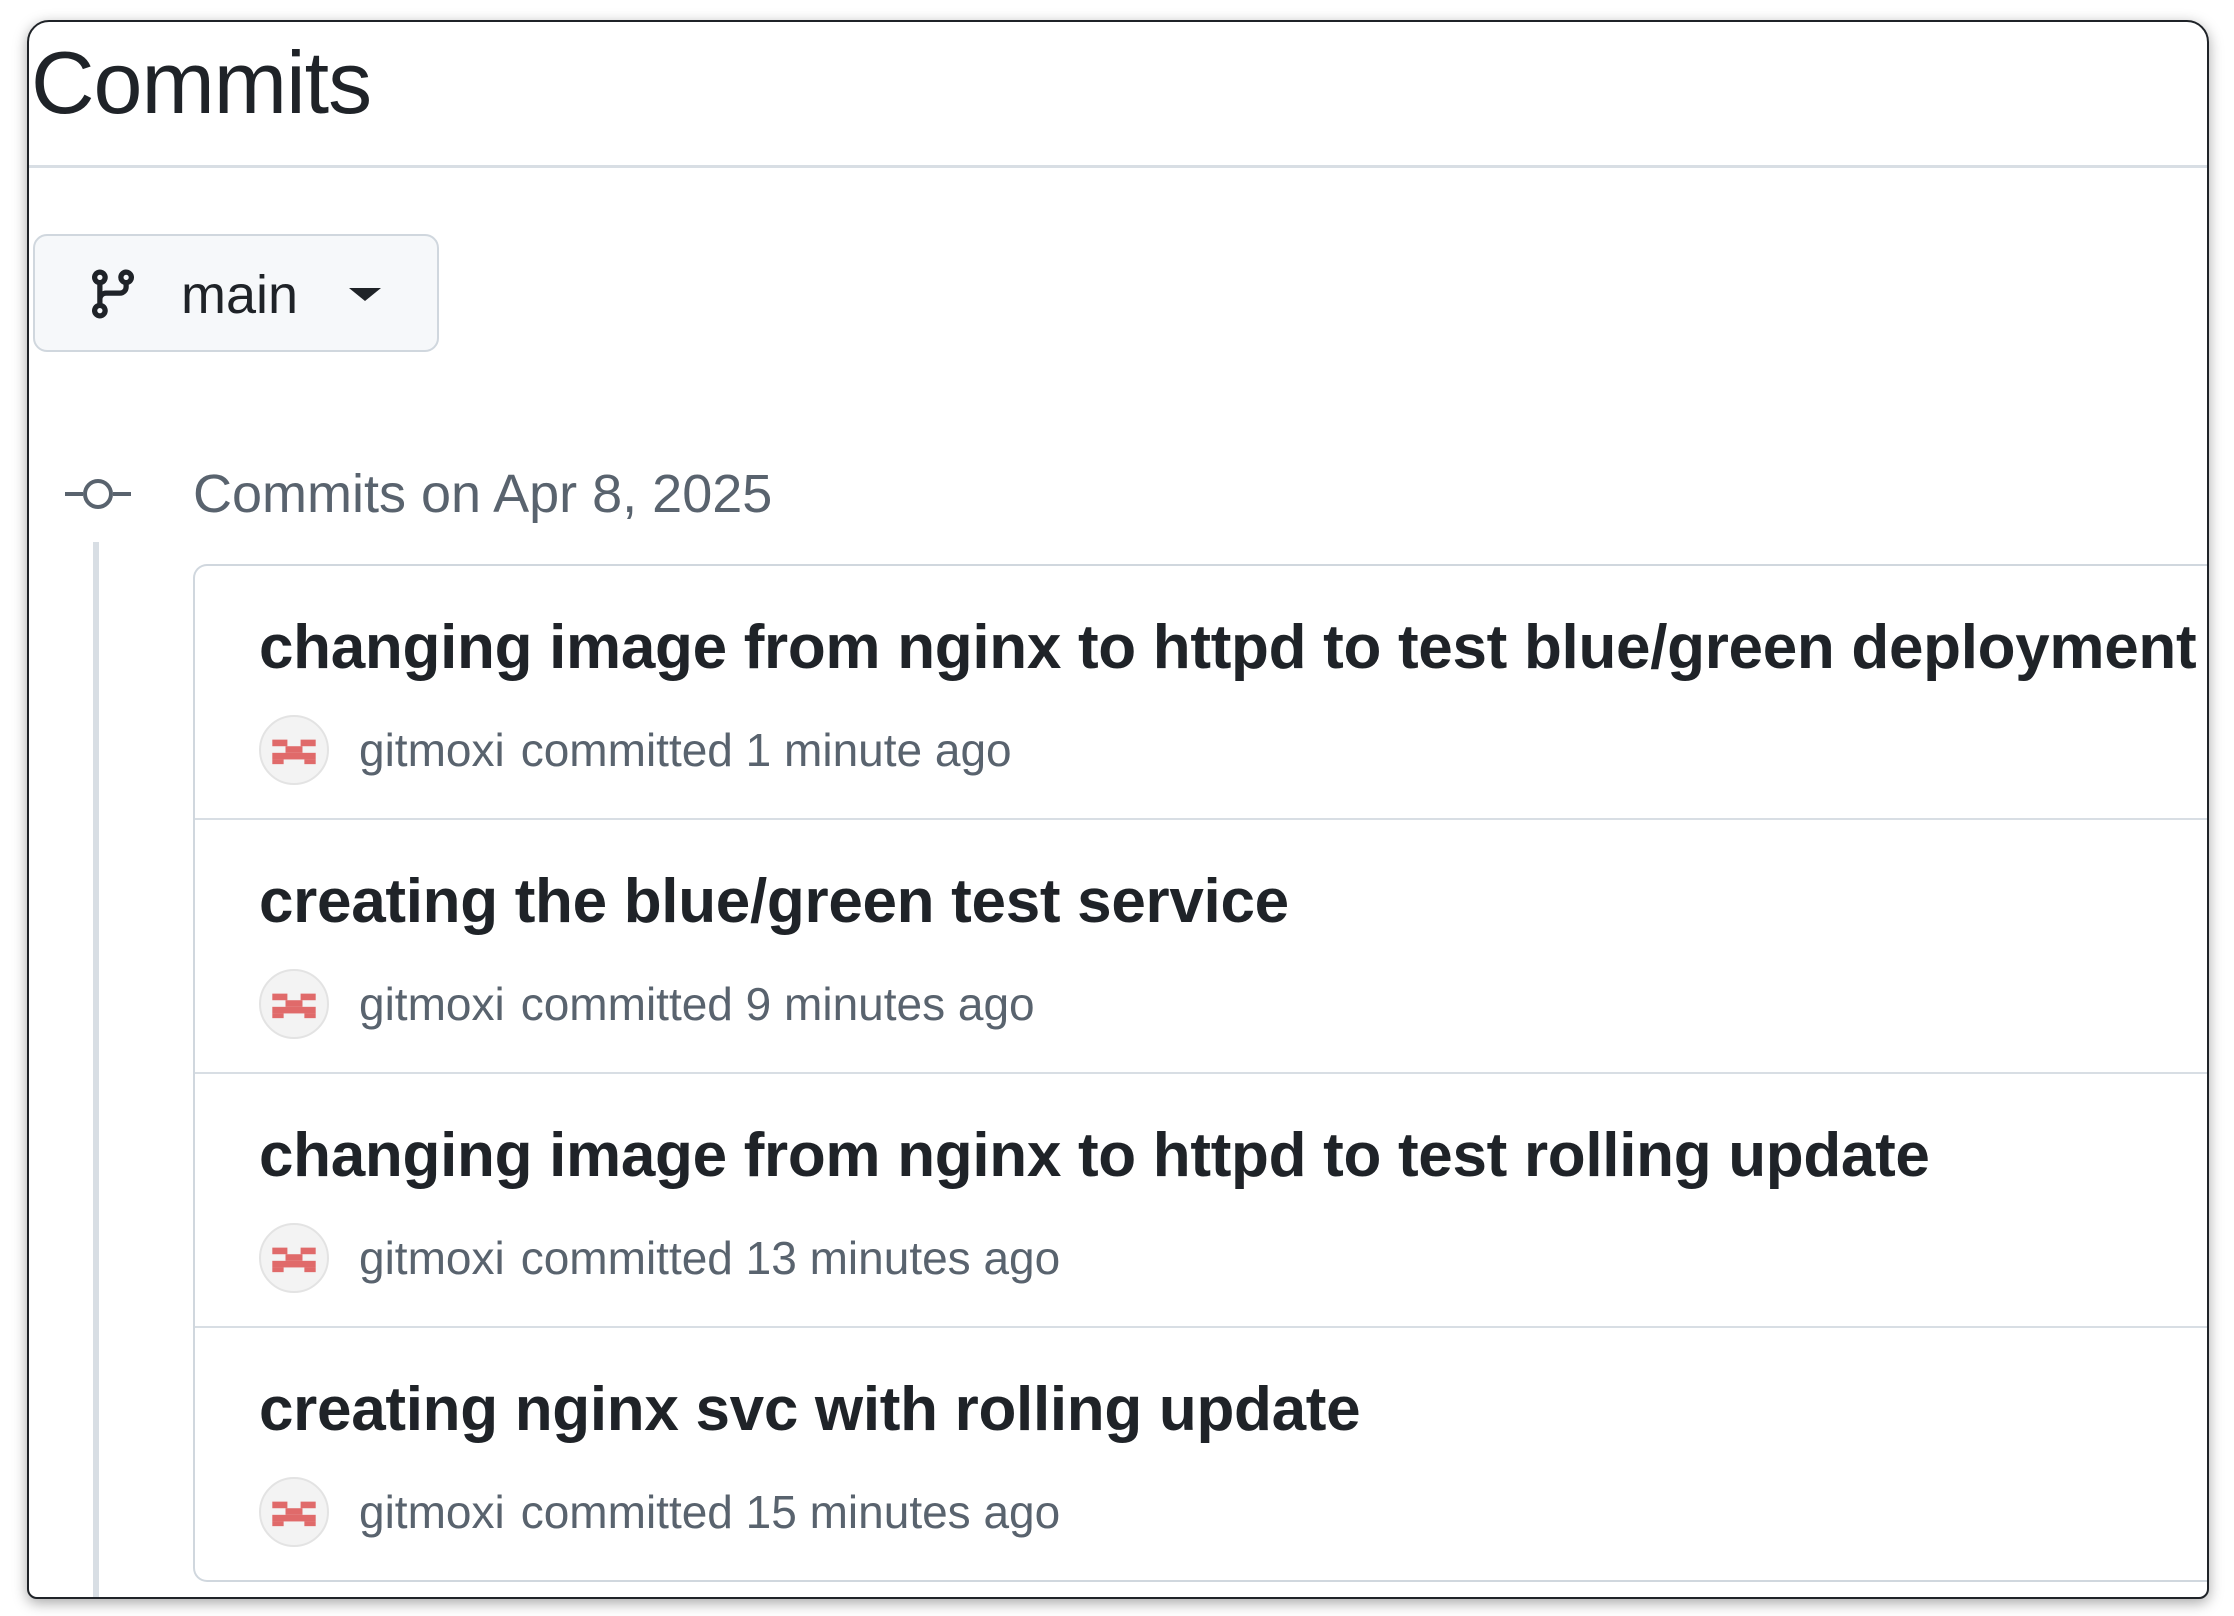 This screenshot has width=2234, height=1616. Describe the element at coordinates (201, 82) in the screenshot. I see `page-title: Commits` at that location.